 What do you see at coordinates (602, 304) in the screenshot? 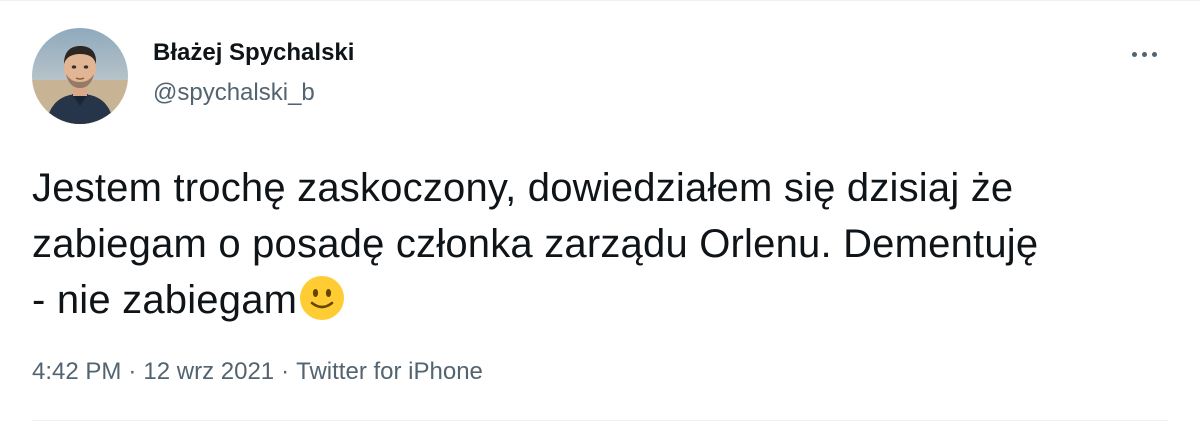
I see `tweet-text-line-last: - nie zabiegam` at bounding box center [602, 304].